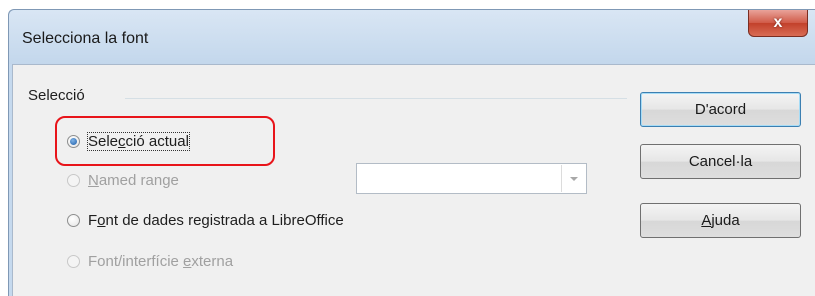 This screenshot has width=815, height=296. I want to click on close-button: x, so click(778, 23).